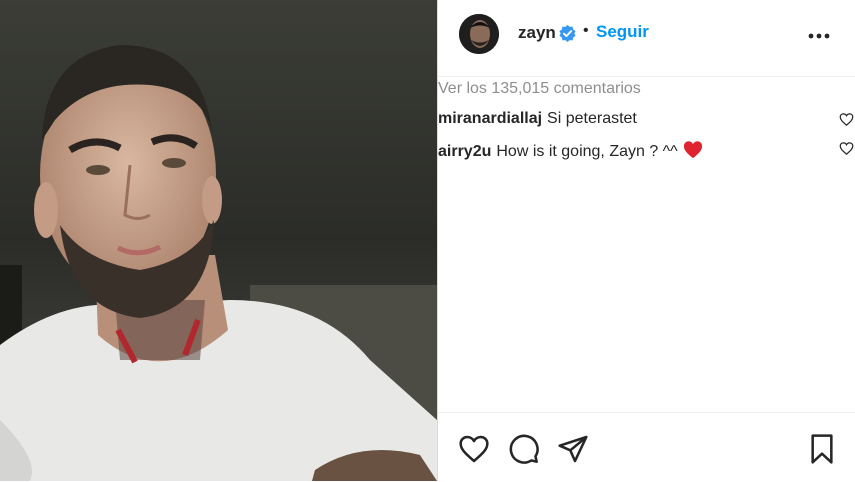 The image size is (855, 482). Describe the element at coordinates (587, 151) in the screenshot. I see `comment-text: How is it going, Zayn ? ^^` at that location.